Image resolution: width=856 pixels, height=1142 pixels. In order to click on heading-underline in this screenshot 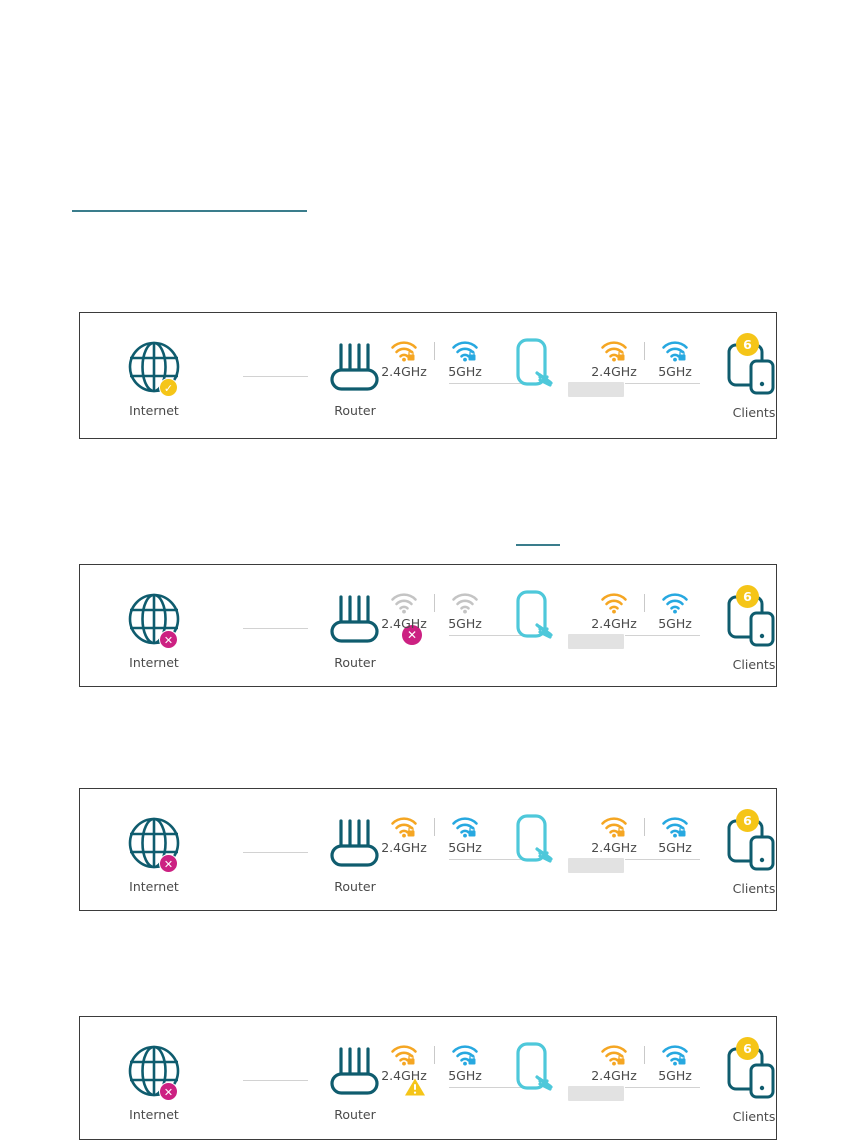, I will do `click(189, 211)`.